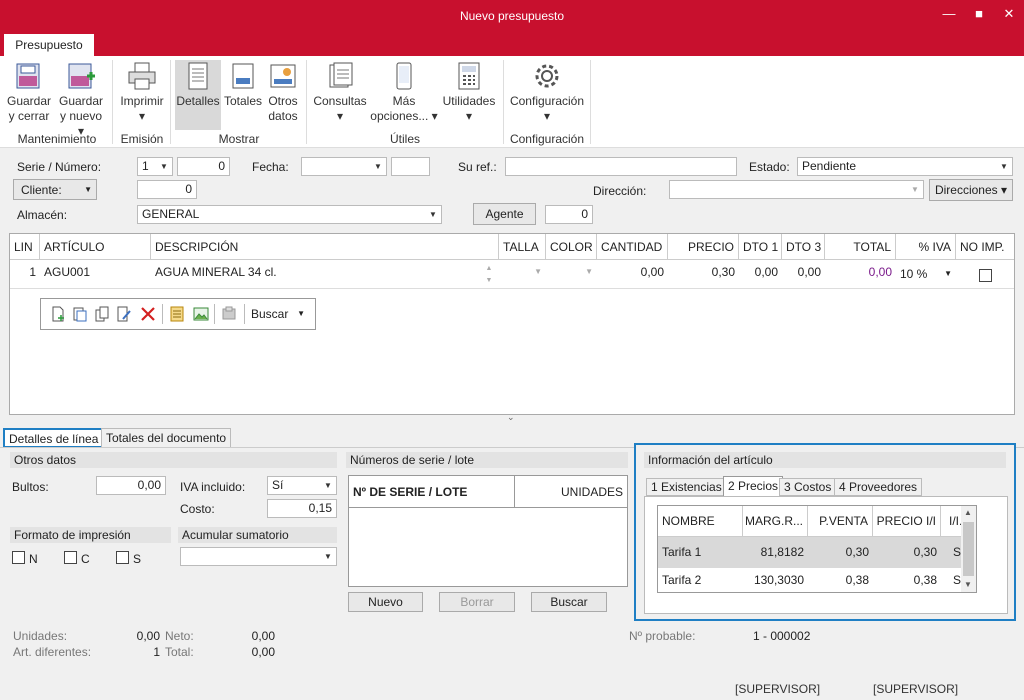  Describe the element at coordinates (302, 485) in the screenshot. I see `iva-incluido-select: Sí ▼` at that location.